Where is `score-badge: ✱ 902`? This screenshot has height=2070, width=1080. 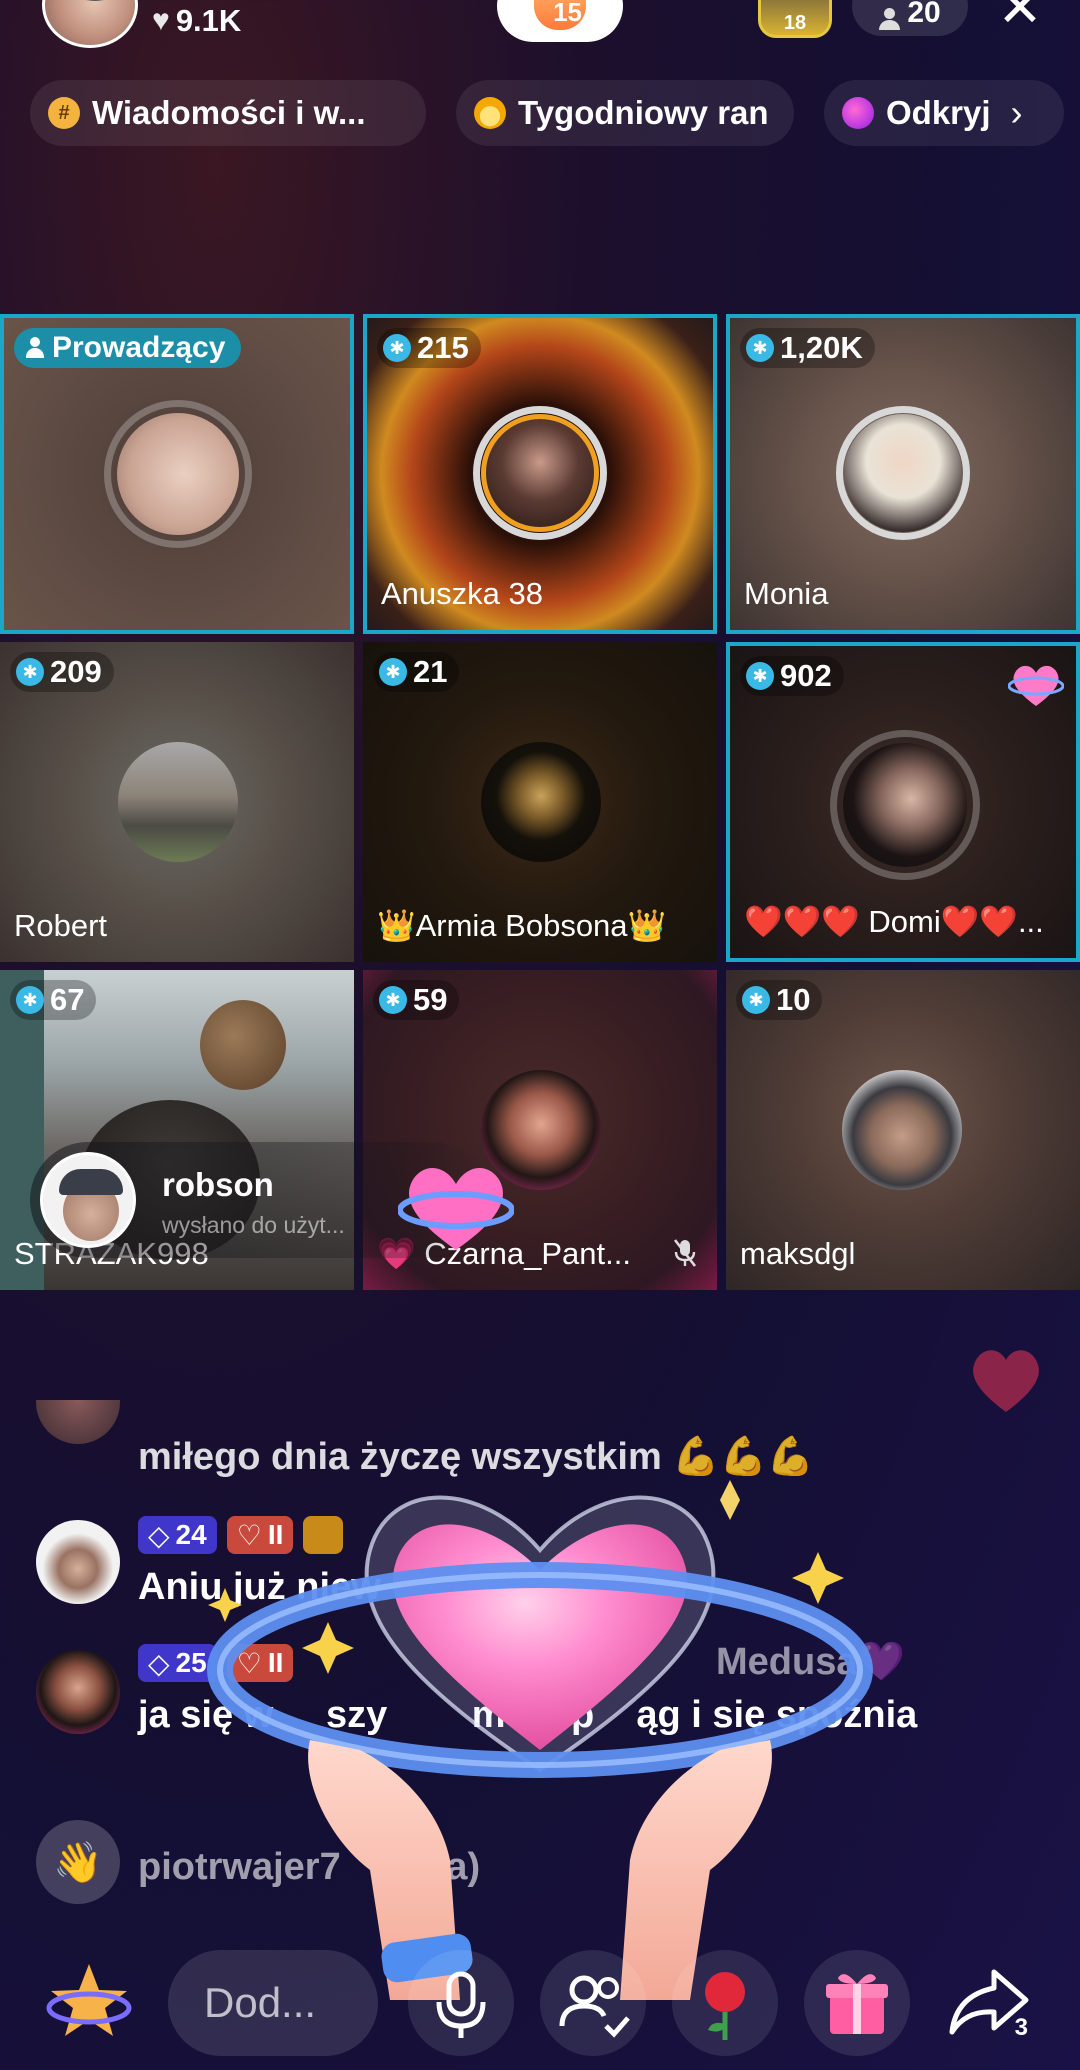 score-badge: ✱ 902 is located at coordinates (792, 676).